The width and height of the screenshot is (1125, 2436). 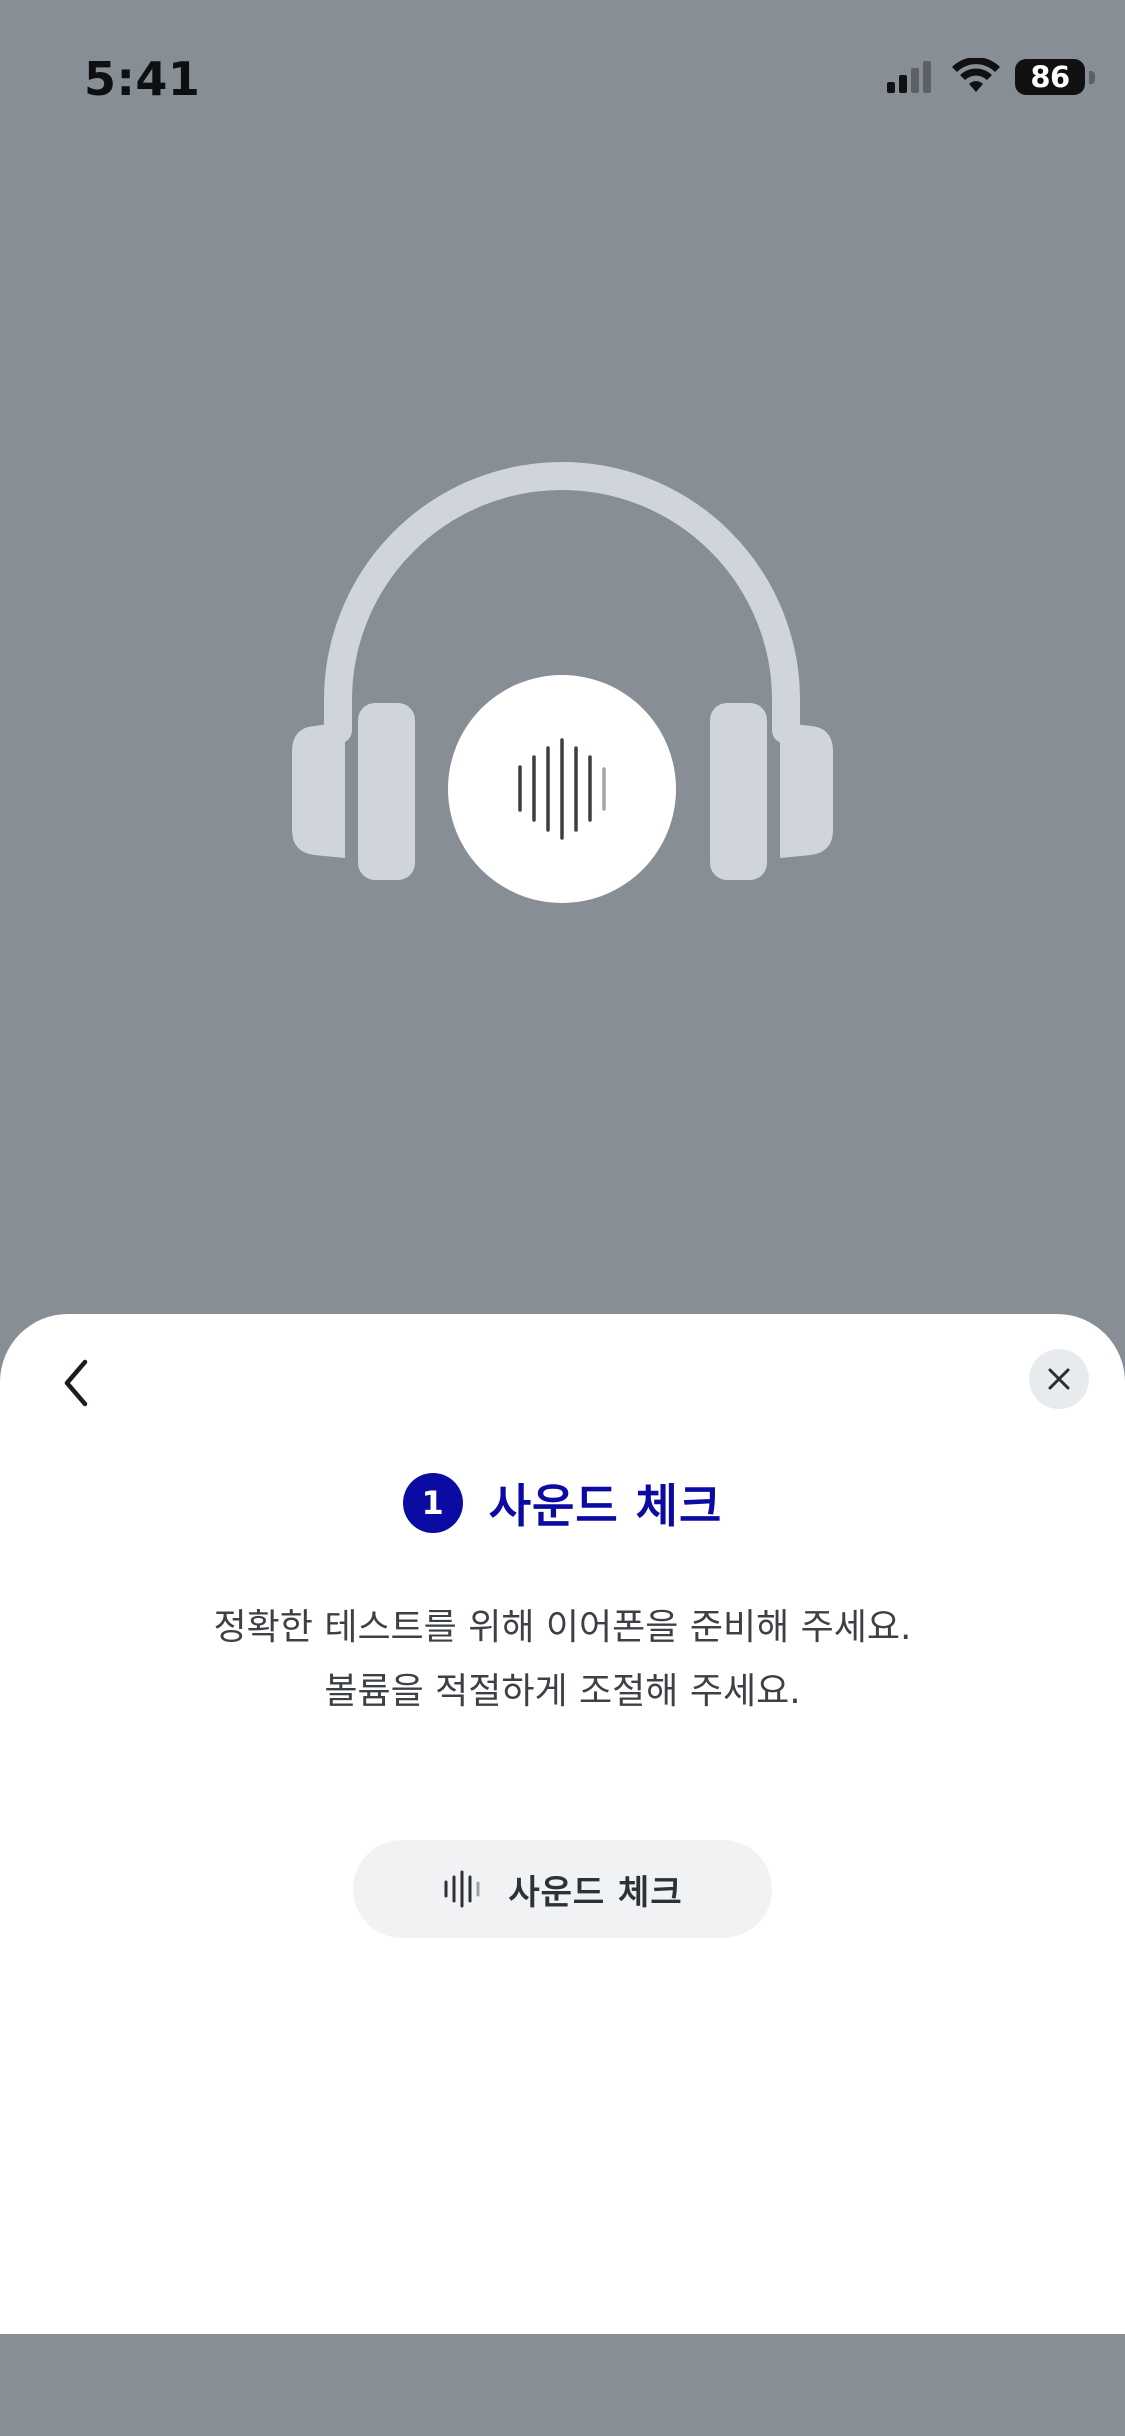 What do you see at coordinates (462, 1889) in the screenshot?
I see `soundwave-icon` at bounding box center [462, 1889].